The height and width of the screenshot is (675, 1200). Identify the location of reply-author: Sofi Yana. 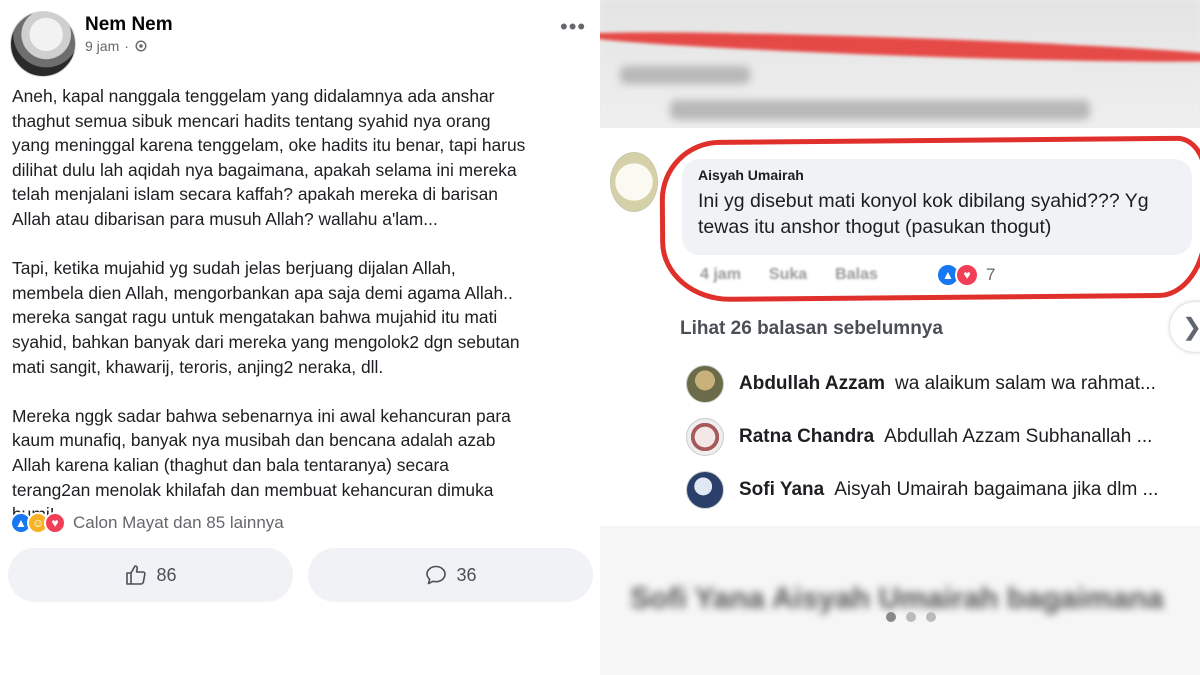
(781, 490).